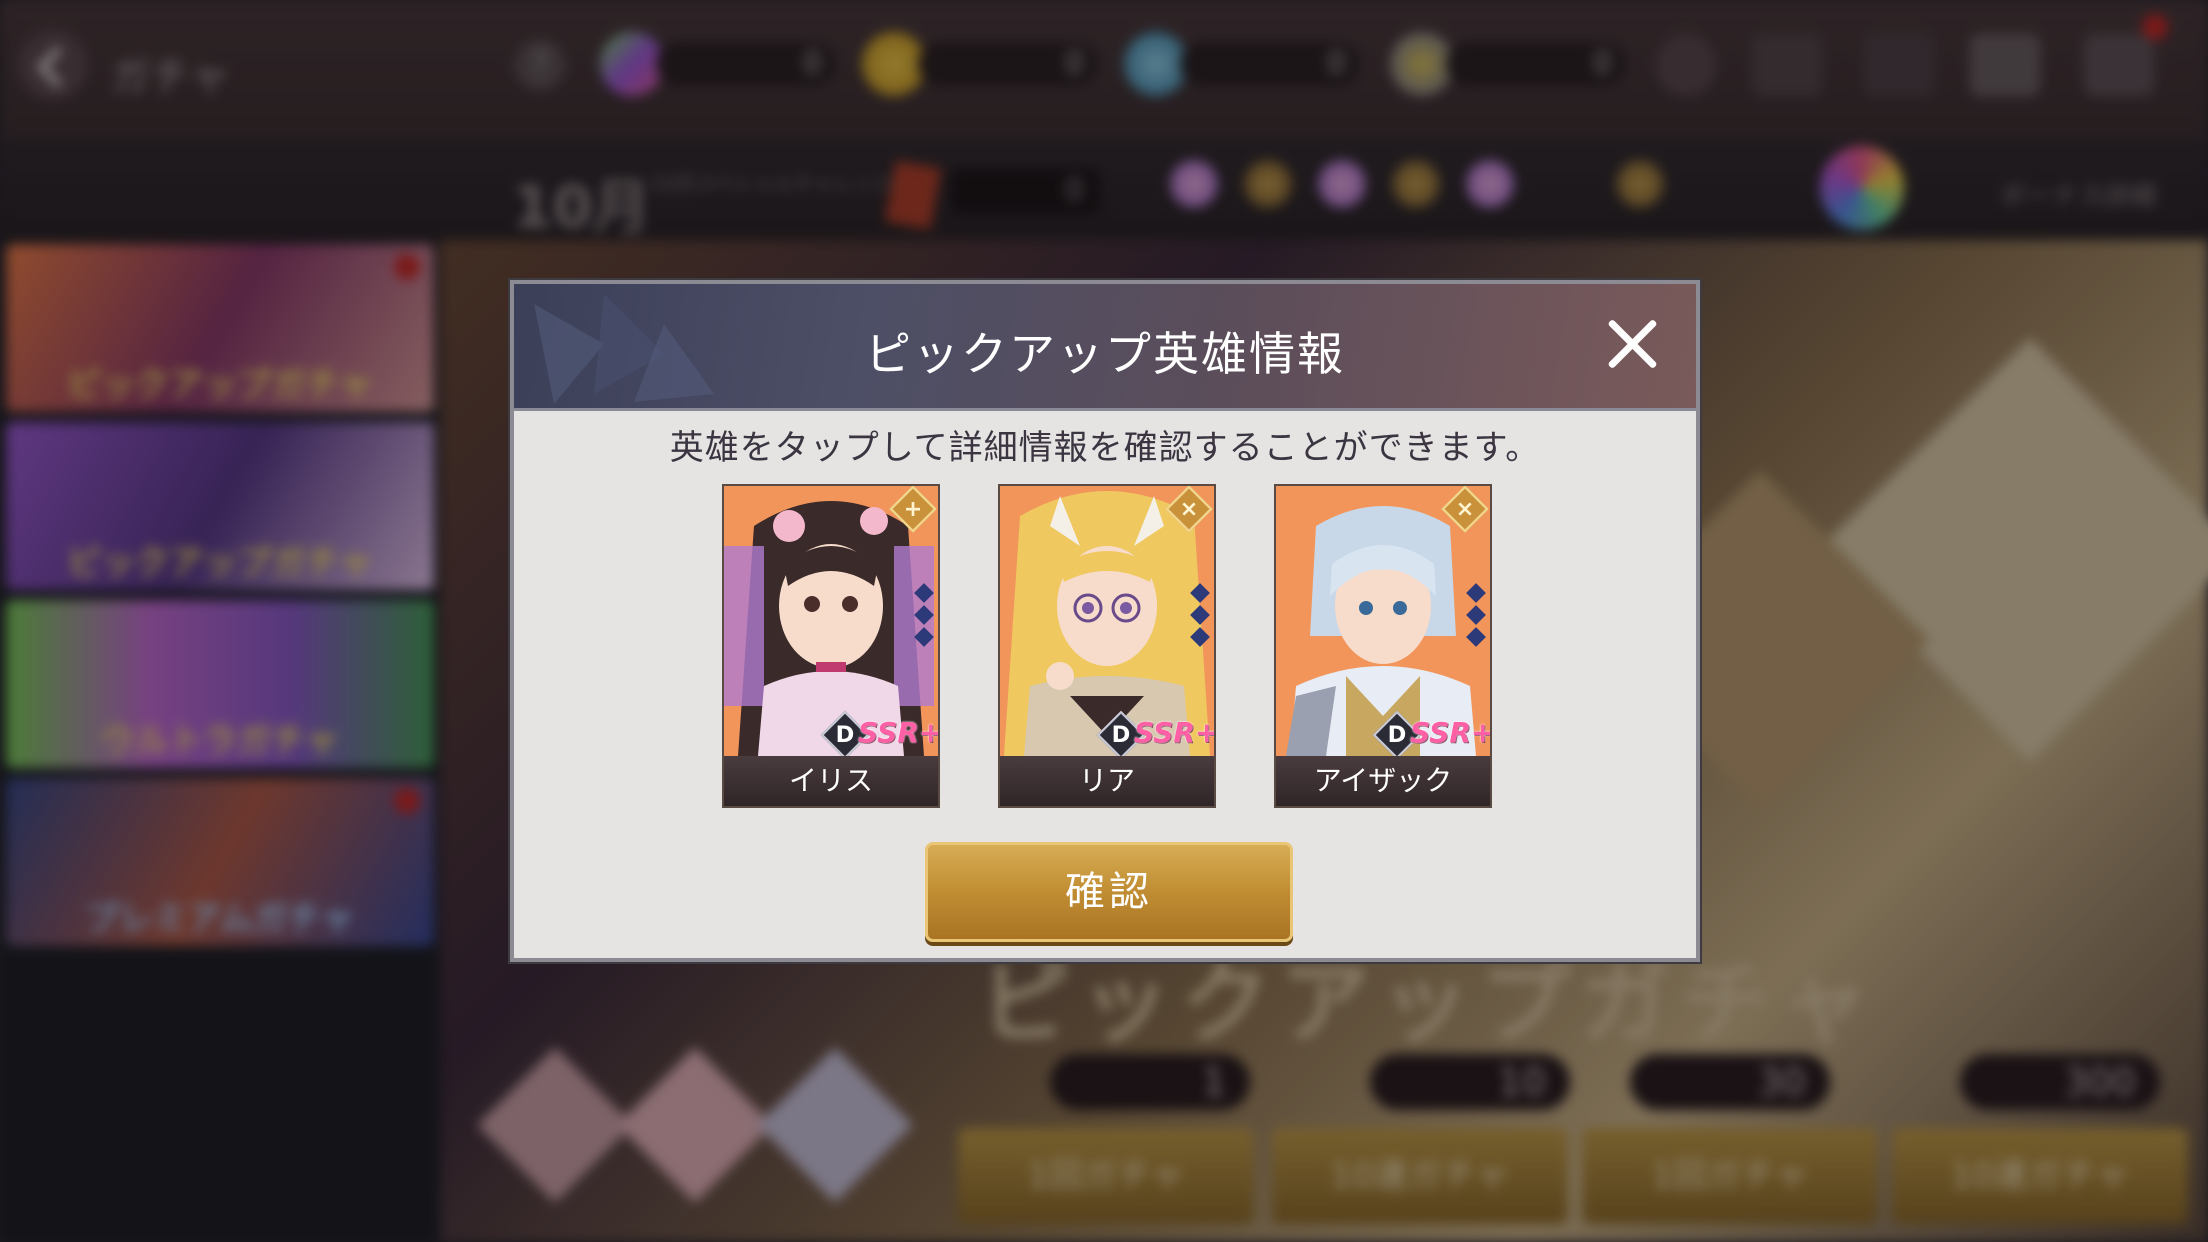  What do you see at coordinates (1383, 781) in the screenshot?
I see `hero-name: アイザック` at bounding box center [1383, 781].